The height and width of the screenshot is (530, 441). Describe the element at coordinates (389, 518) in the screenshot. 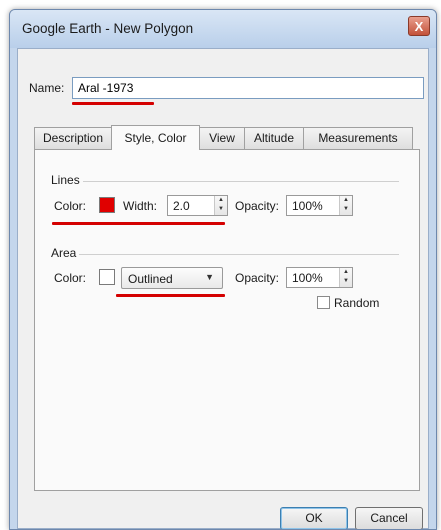

I see `cancel-button: Cancel` at that location.